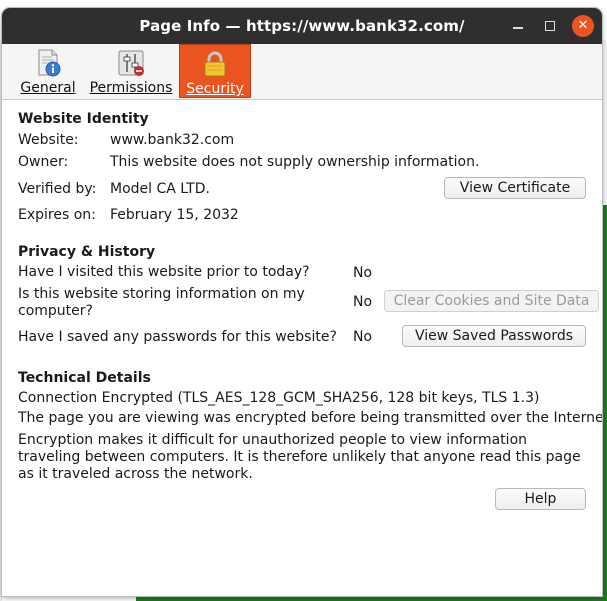  I want to click on permissions-sliders-icon, so click(131, 63).